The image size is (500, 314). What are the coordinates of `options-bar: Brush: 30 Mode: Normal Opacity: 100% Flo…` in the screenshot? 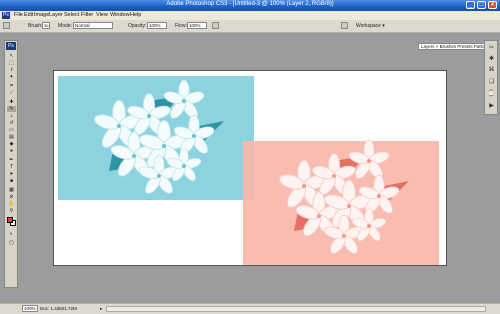 It's located at (250, 35).